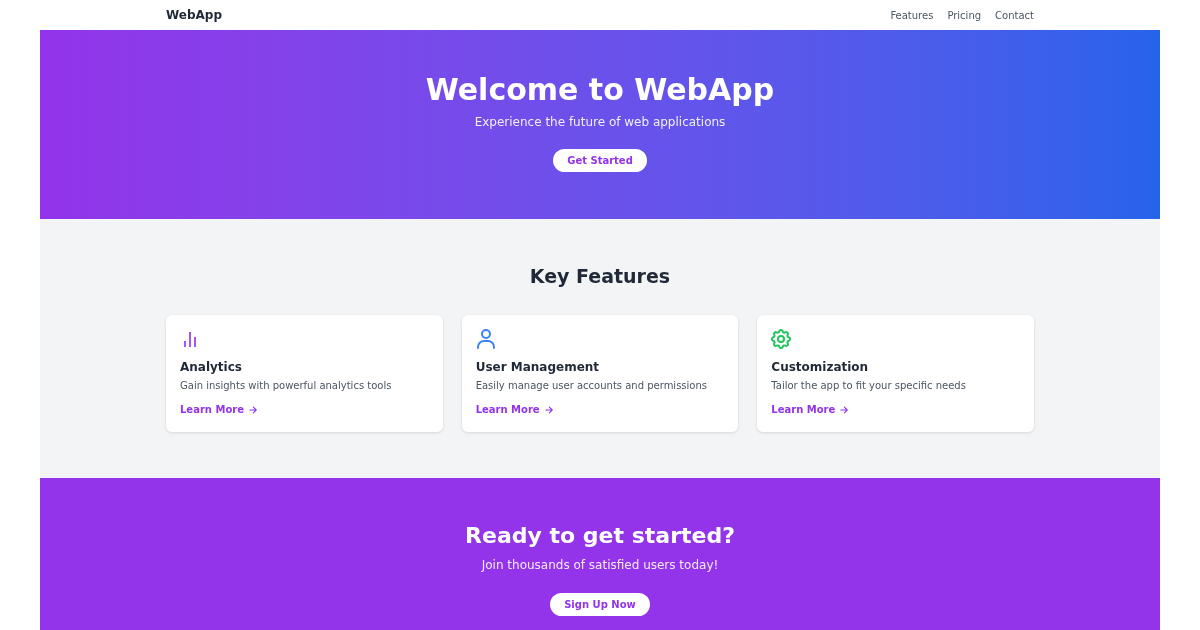 This screenshot has height=630, width=1200. What do you see at coordinates (600, 122) in the screenshot?
I see `hero-subtitle: Experience the future of web applications` at bounding box center [600, 122].